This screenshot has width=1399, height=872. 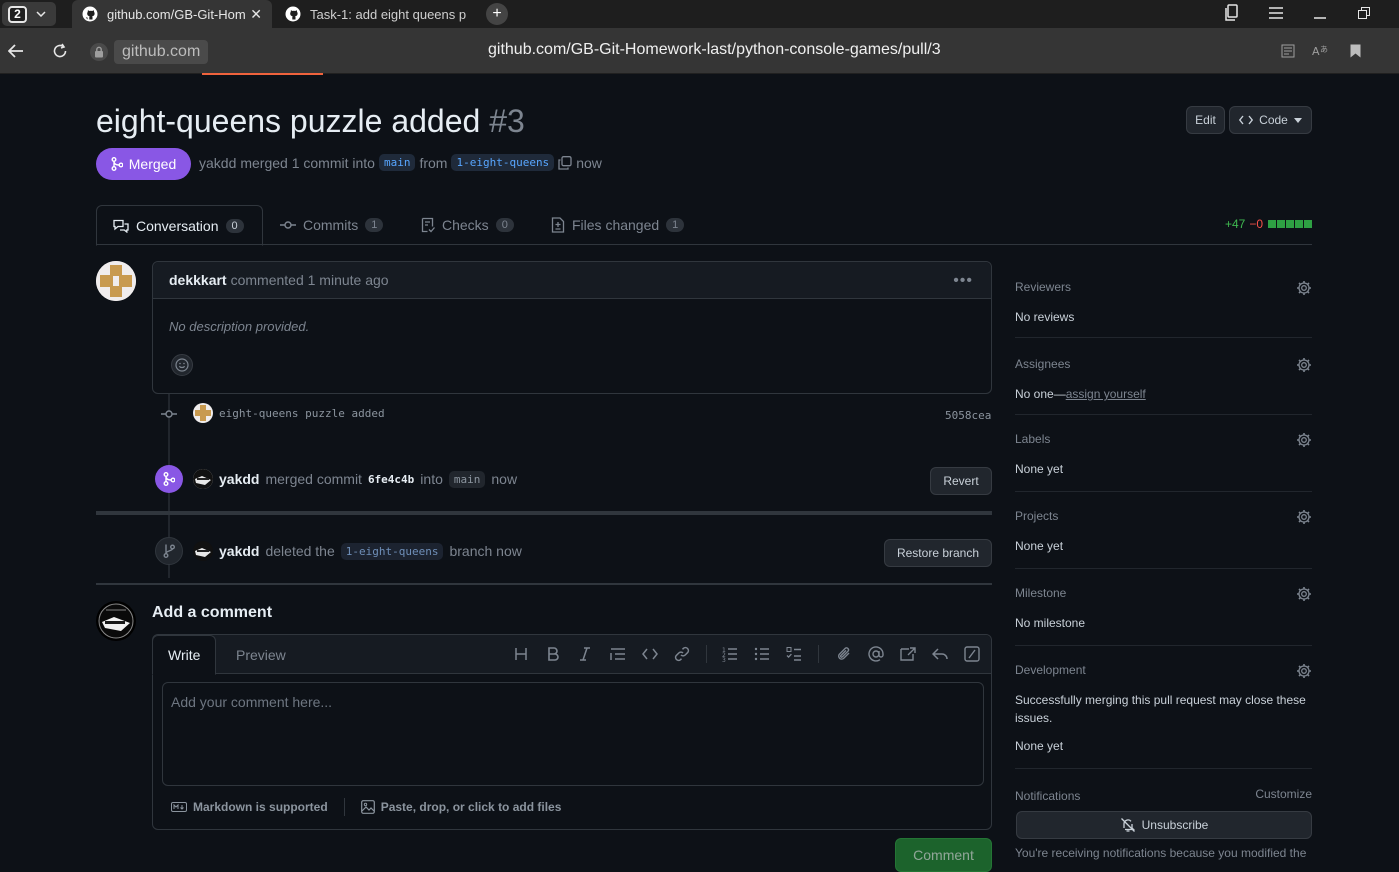 What do you see at coordinates (1163, 364) in the screenshot?
I see `sidebar-heading: Assignees` at bounding box center [1163, 364].